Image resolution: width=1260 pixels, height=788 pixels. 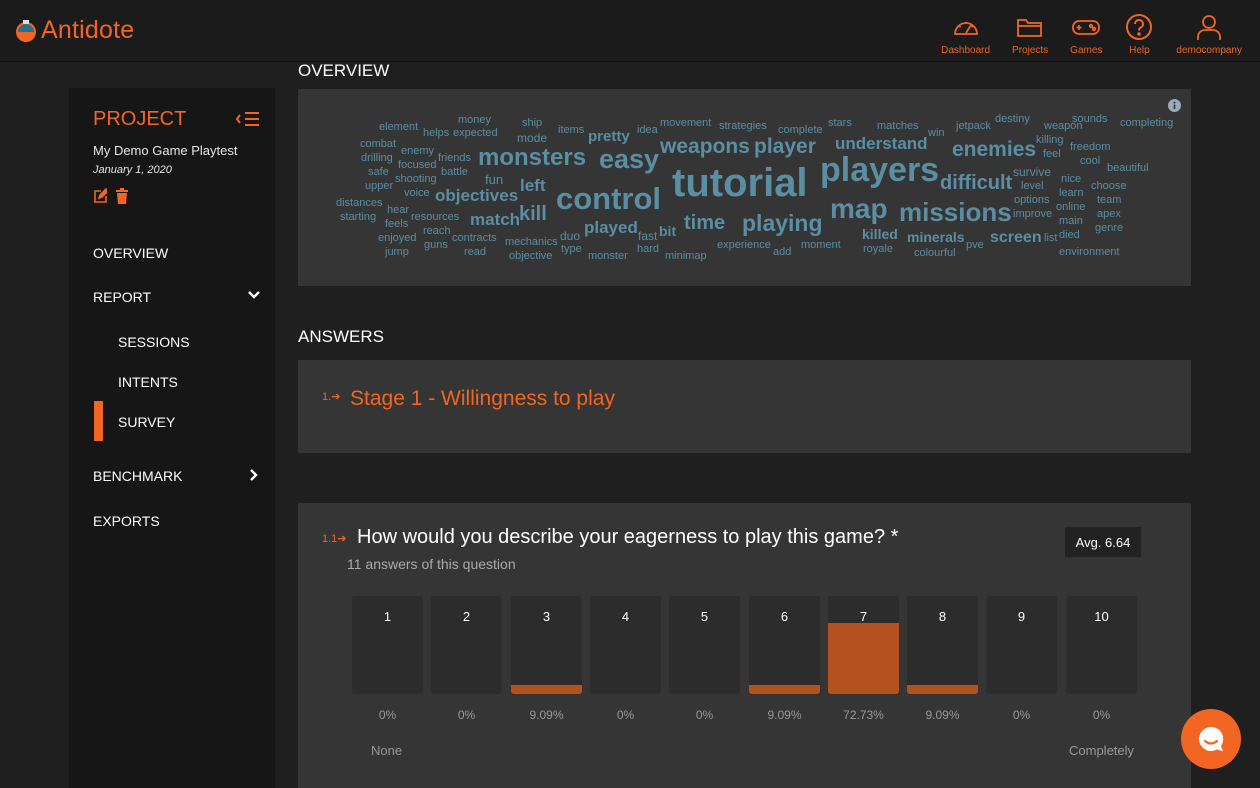 I want to click on cloud-word: improve, so click(x=1033, y=214).